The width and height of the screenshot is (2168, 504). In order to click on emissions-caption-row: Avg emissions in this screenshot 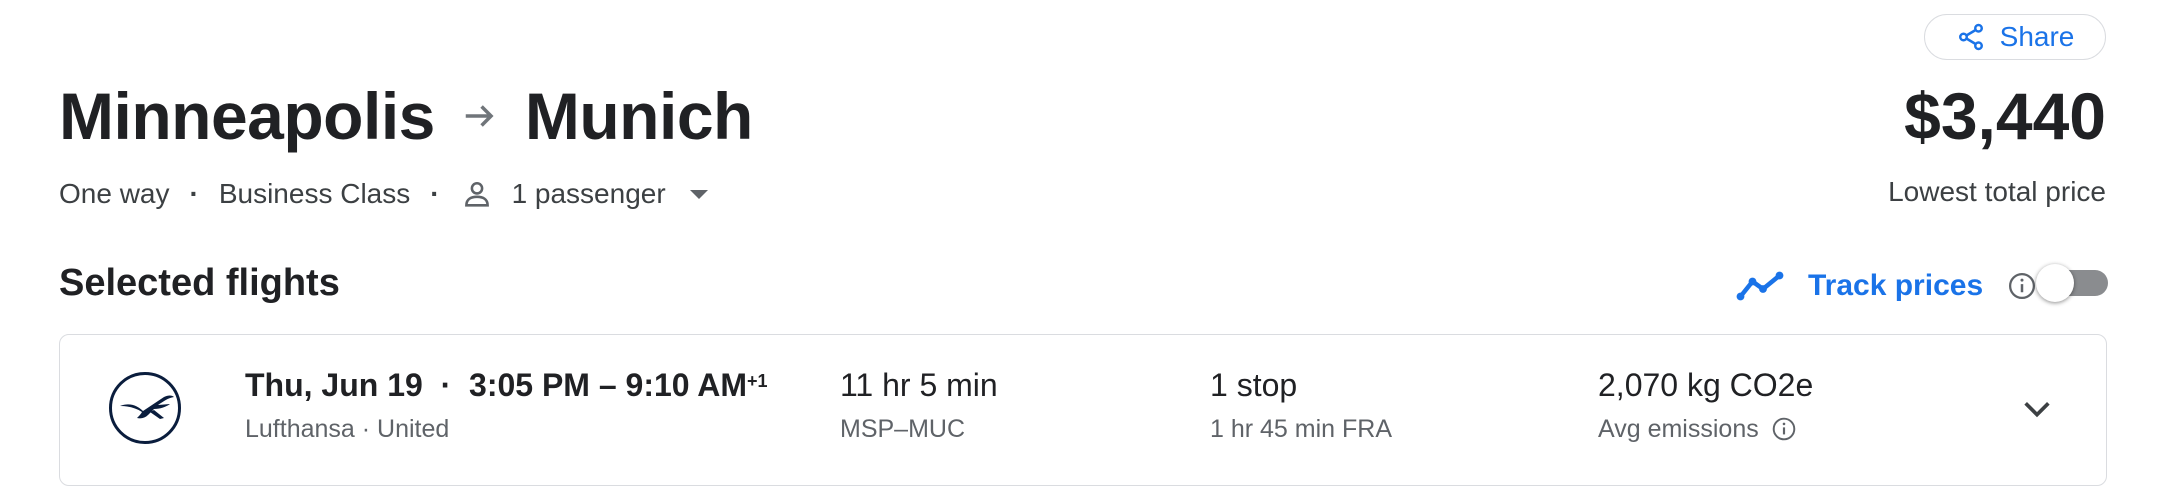, I will do `click(1705, 429)`.